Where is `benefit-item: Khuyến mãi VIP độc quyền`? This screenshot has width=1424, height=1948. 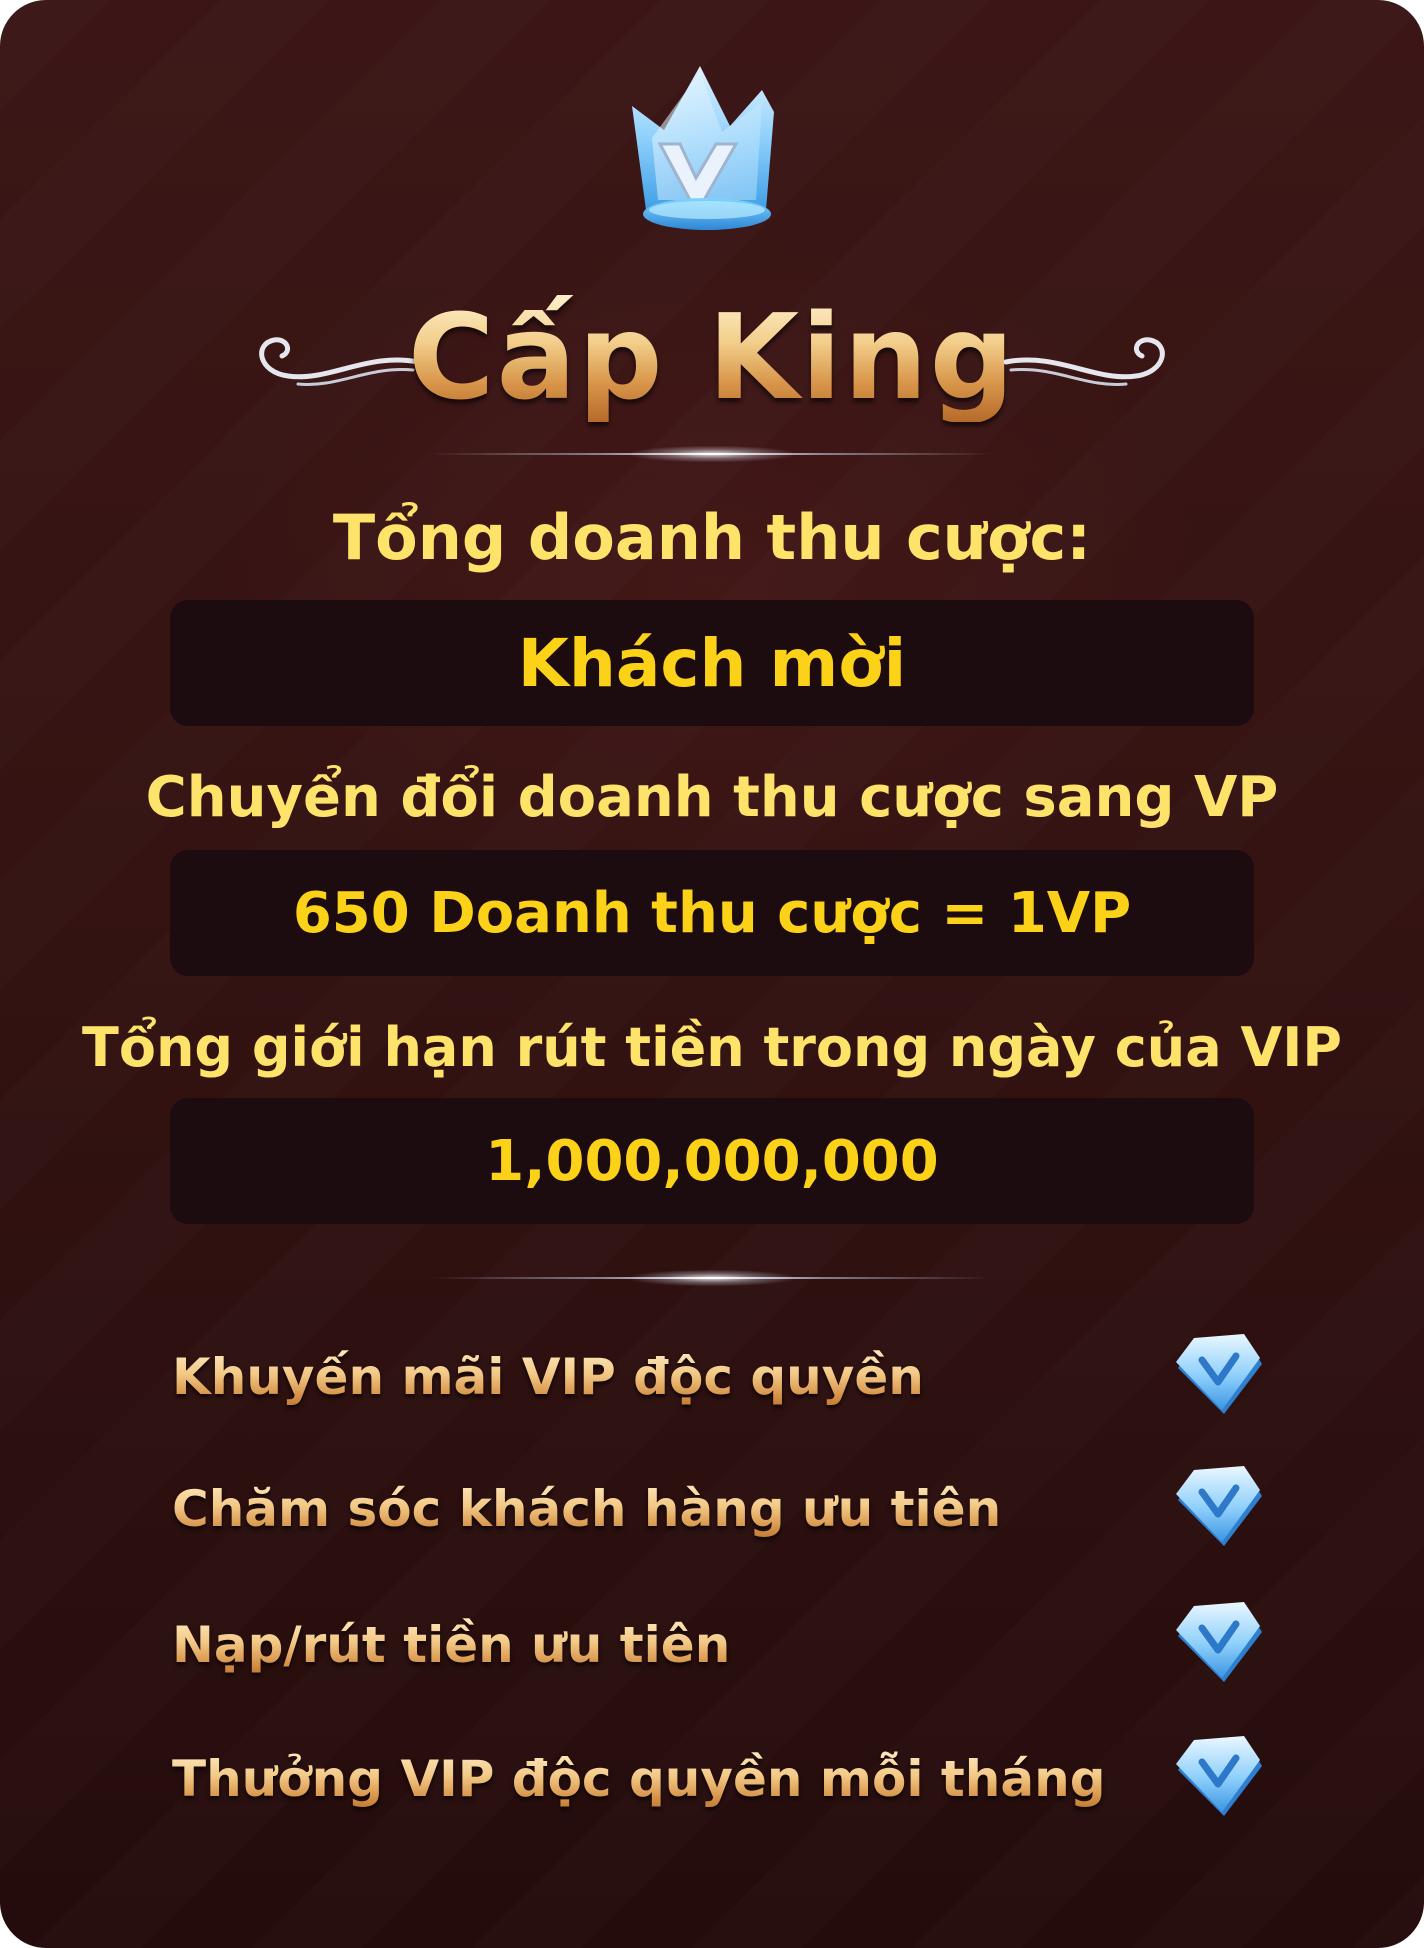
benefit-item: Khuyến mãi VIP độc quyền is located at coordinates (722, 1379).